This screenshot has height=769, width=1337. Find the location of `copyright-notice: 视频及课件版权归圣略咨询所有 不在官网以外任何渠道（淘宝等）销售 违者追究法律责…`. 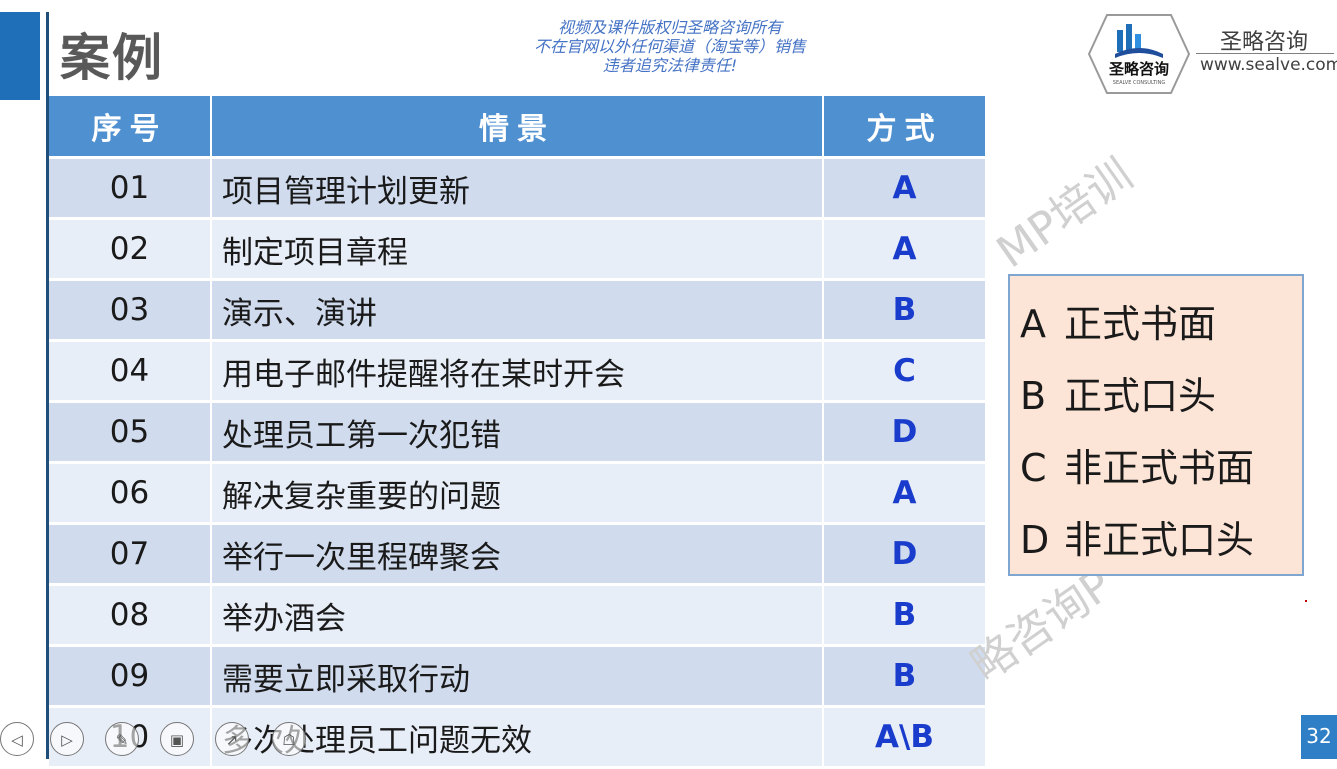

copyright-notice: 视频及课件版权归圣略咨询所有 不在官网以外任何渠道（淘宝等）销售 违者追究法律责… is located at coordinates (670, 46).